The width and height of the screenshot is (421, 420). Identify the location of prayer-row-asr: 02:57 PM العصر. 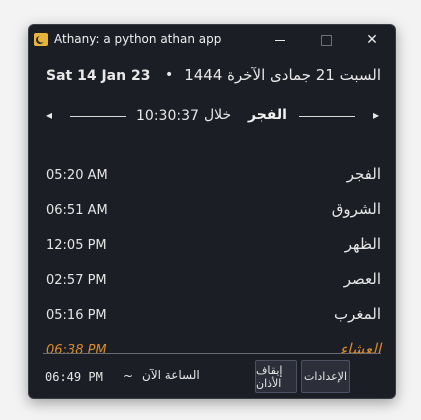
(212, 282).